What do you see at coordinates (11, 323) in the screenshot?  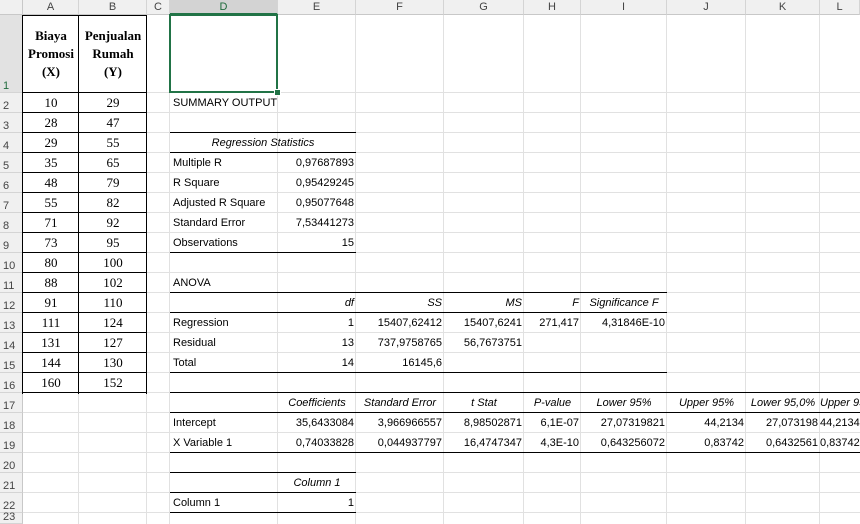 I see `row-header-13: 13` at bounding box center [11, 323].